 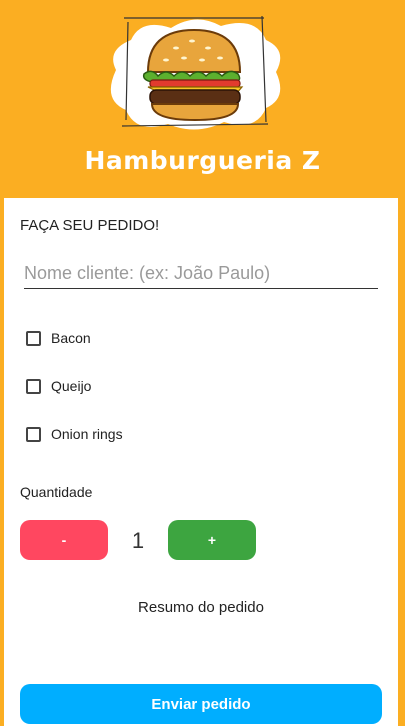 What do you see at coordinates (138, 540) in the screenshot?
I see `quantity-value: 1` at bounding box center [138, 540].